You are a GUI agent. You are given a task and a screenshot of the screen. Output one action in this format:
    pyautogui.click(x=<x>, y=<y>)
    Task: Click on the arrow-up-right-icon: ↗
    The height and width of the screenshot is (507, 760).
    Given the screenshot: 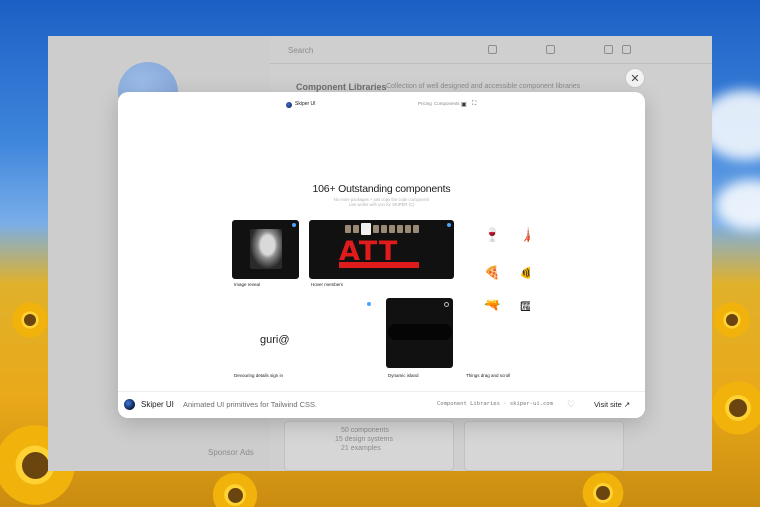 What is the action you would take?
    pyautogui.click(x=627, y=404)
    